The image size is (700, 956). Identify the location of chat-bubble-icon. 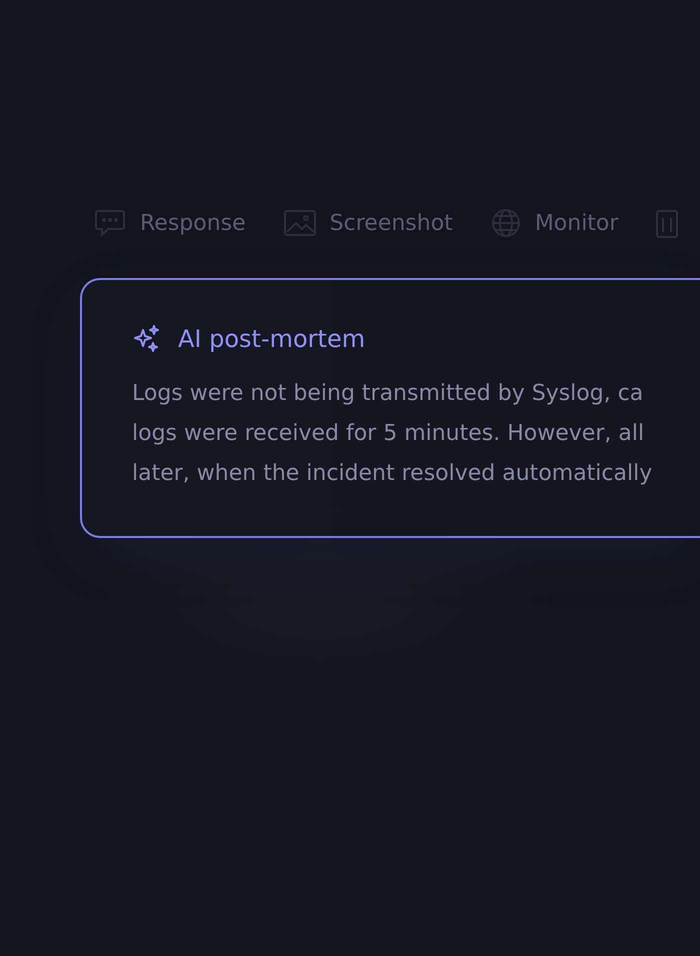
(110, 223).